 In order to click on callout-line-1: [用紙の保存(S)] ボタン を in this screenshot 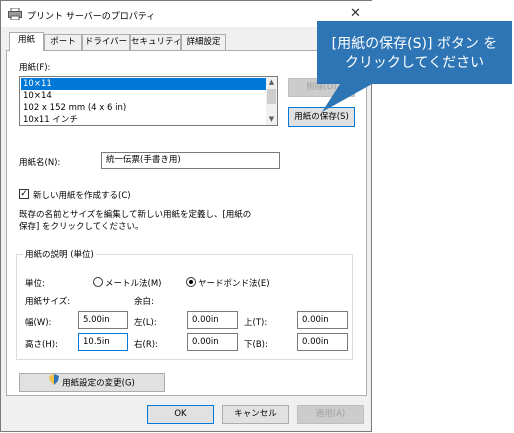, I will do `click(414, 44)`.